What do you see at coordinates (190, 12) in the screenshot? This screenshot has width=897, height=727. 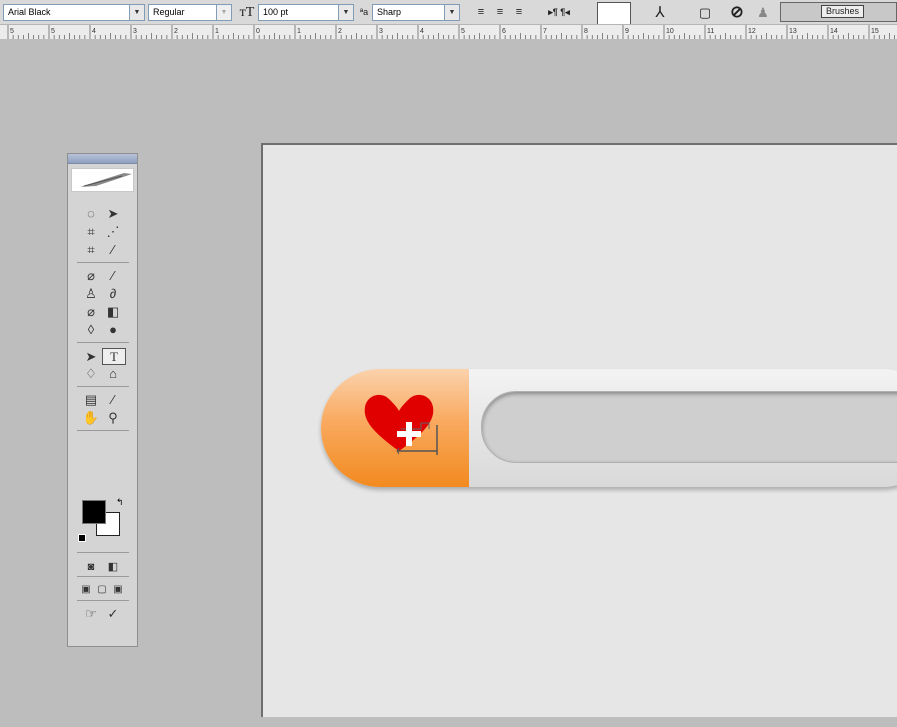 I see `font-style-select: Regular ▼` at bounding box center [190, 12].